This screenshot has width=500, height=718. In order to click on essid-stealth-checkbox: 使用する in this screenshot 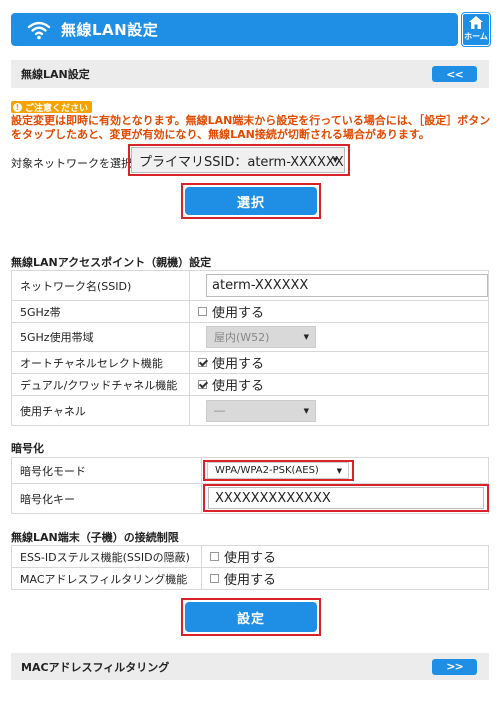, I will do `click(243, 556)`.